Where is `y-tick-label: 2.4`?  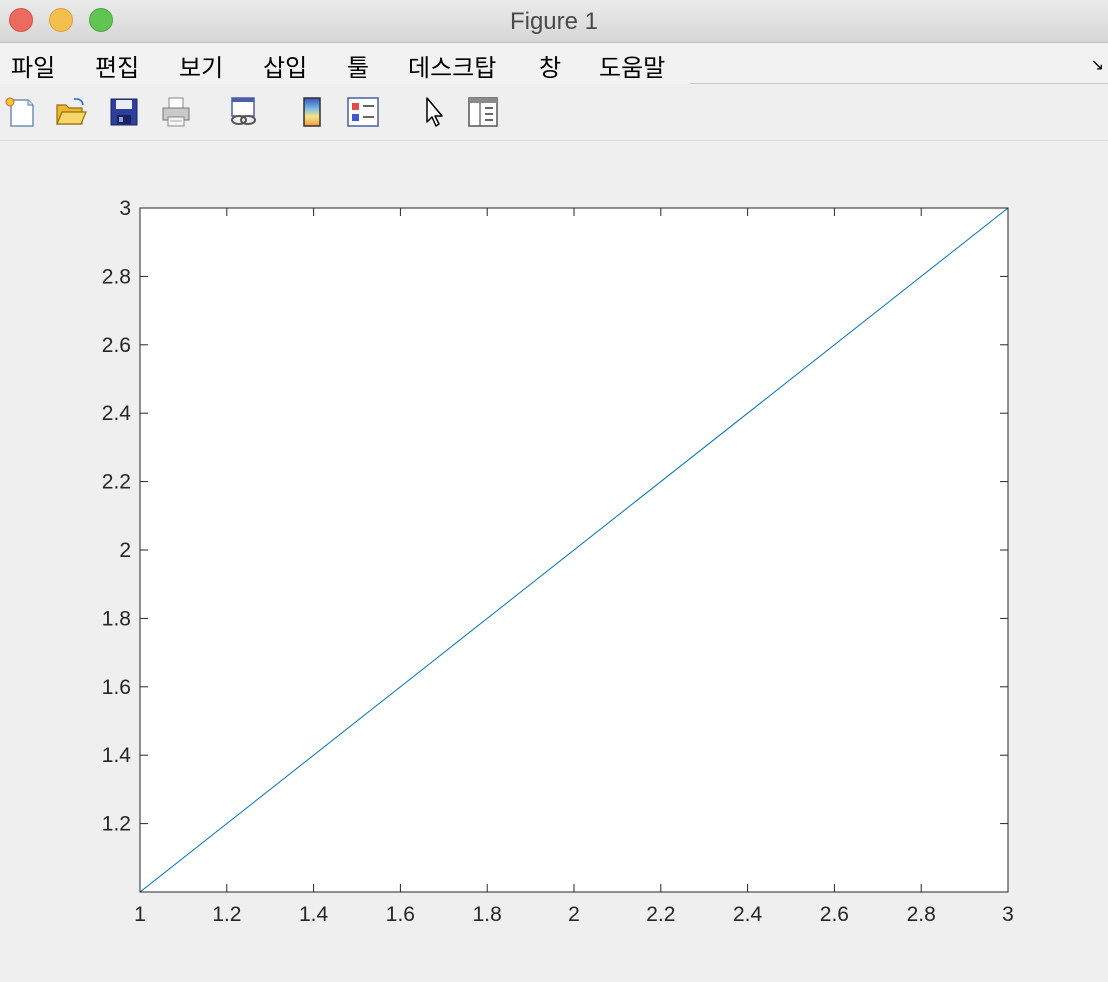 y-tick-label: 2.4 is located at coordinates (117, 413).